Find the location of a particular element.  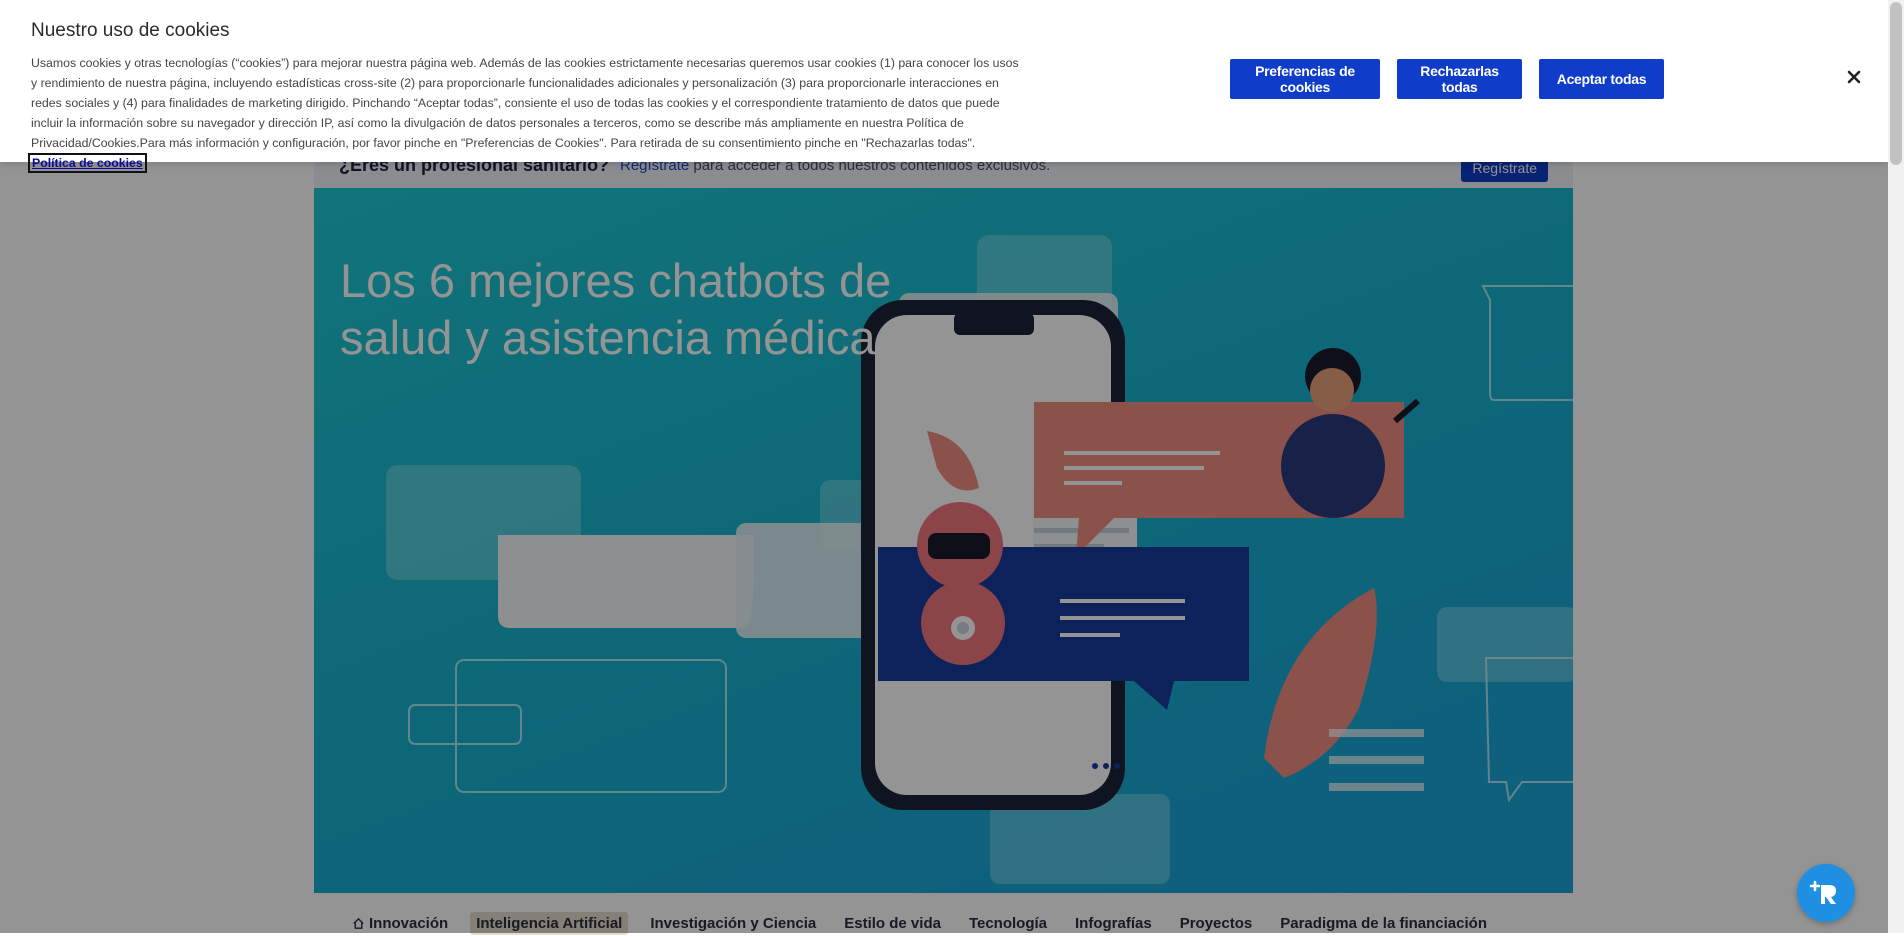

close-icon is located at coordinates (1854, 77).